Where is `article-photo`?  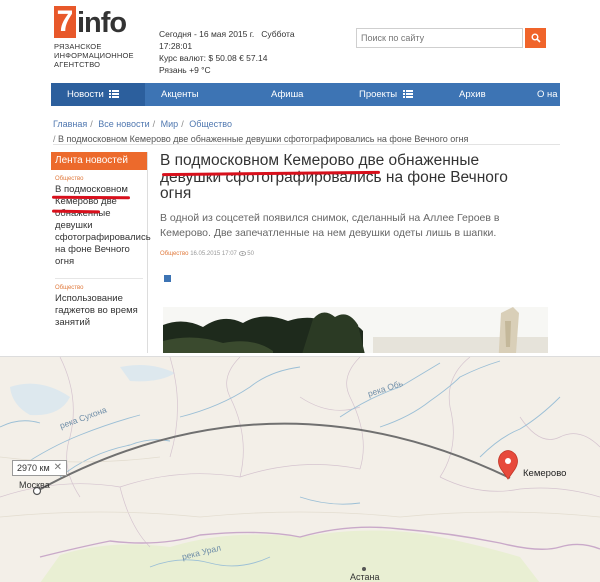 article-photo is located at coordinates (355, 330).